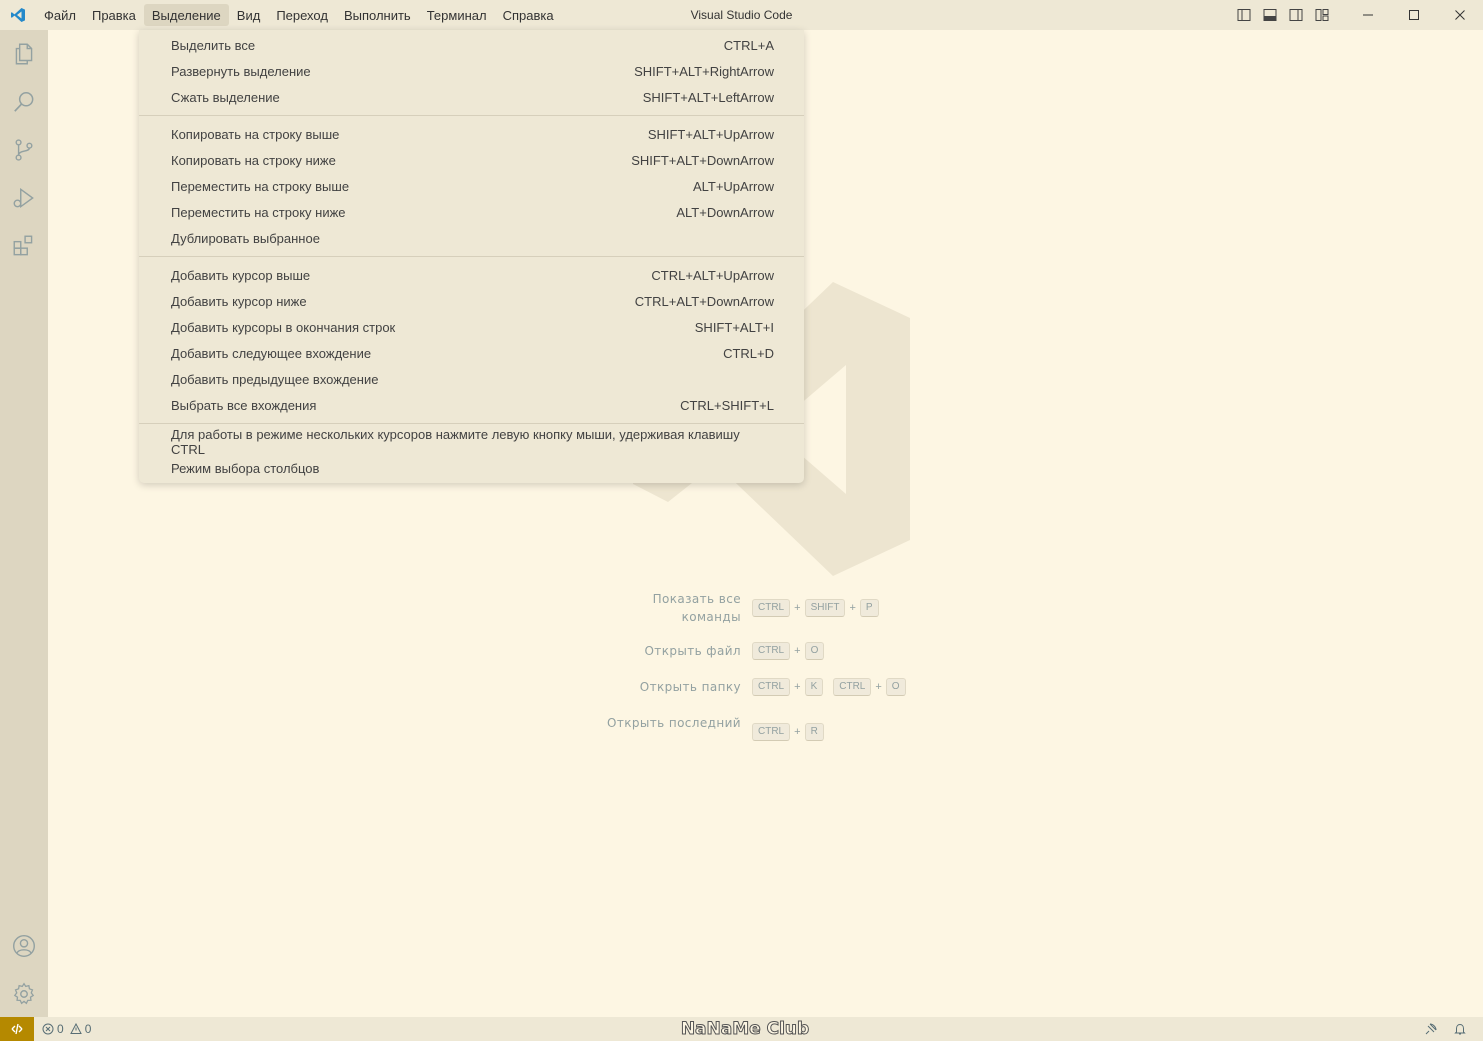 The image size is (1483, 1041). Describe the element at coordinates (673, 723) in the screenshot. I see `hint-label: Открыть последний` at that location.